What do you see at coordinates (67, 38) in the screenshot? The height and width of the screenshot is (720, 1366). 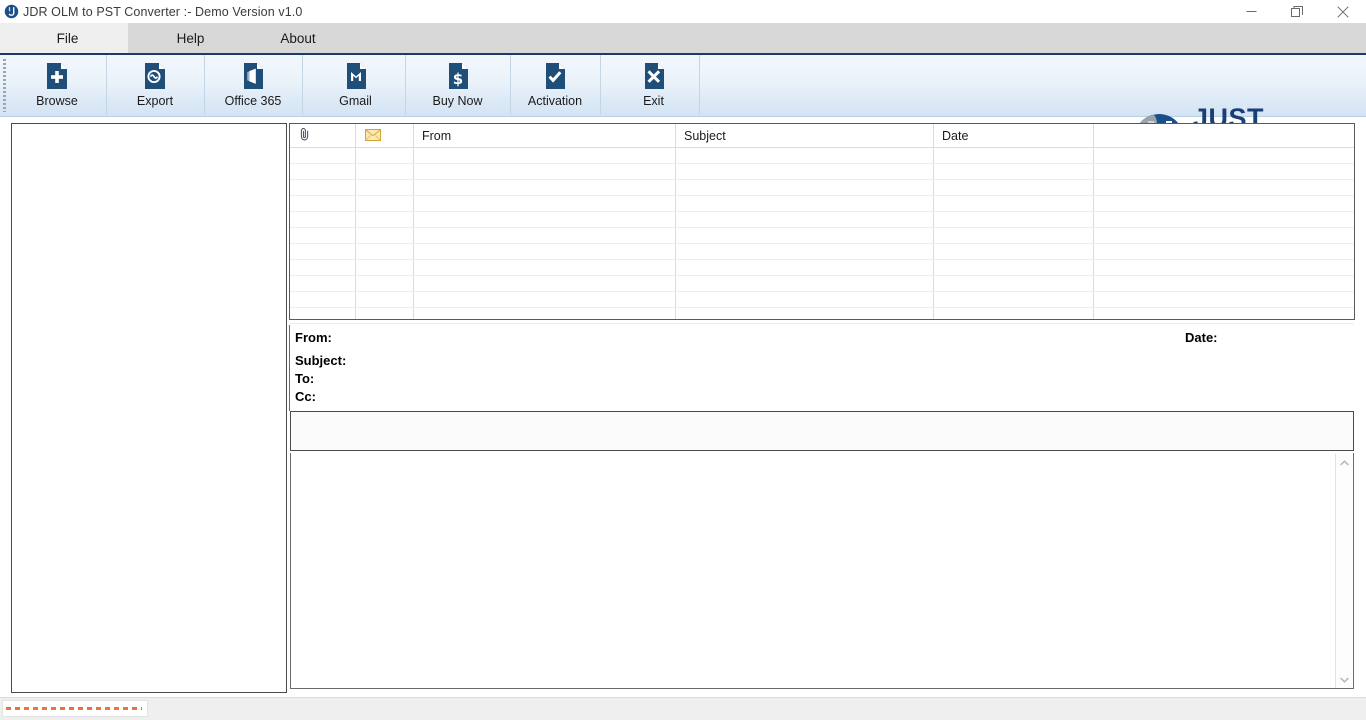 I see `tab-file: File` at bounding box center [67, 38].